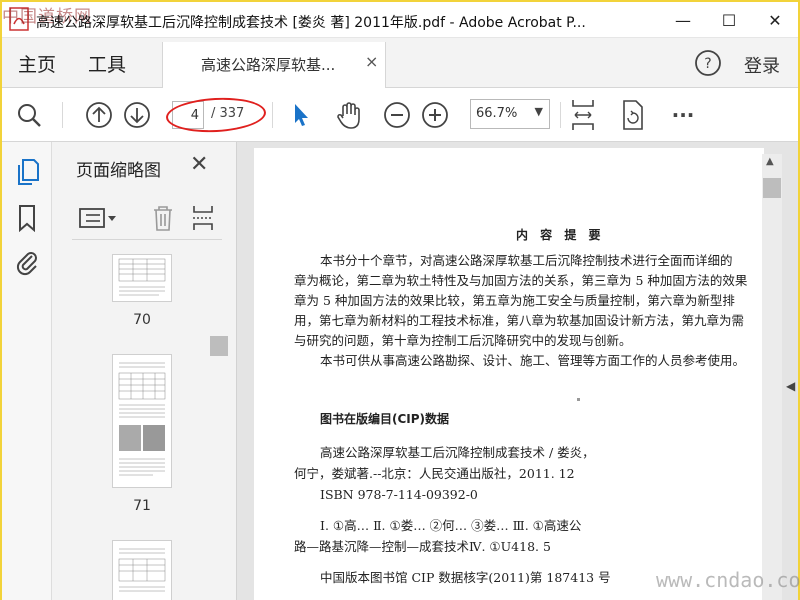  Describe the element at coordinates (37, 63) in the screenshot. I see `menu-home: 主页` at that location.